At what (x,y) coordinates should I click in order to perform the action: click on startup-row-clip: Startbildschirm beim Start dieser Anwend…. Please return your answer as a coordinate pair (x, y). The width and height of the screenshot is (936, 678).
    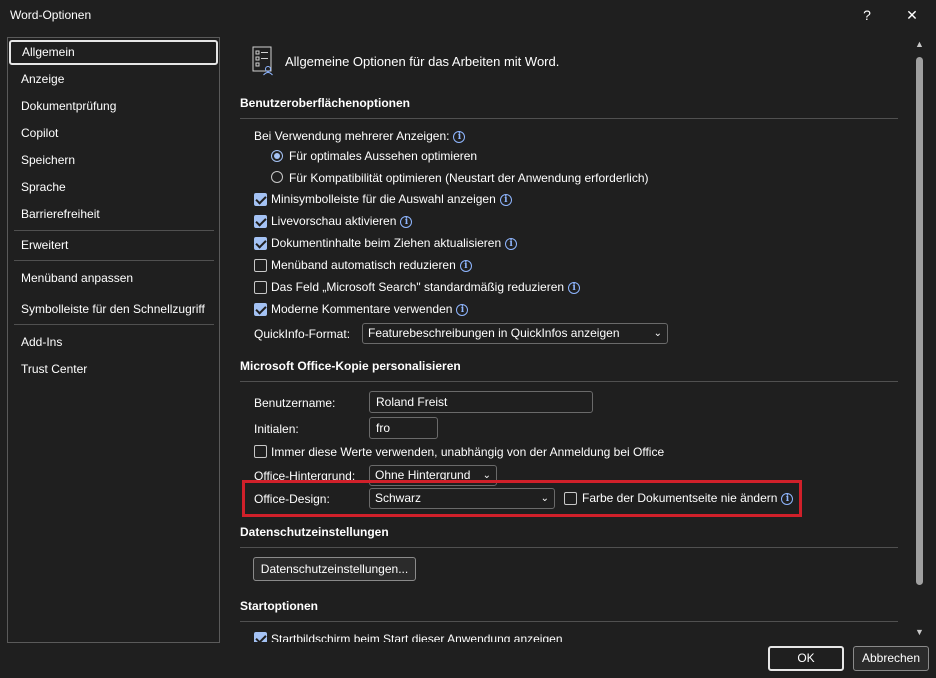
    Looking at the image, I should click on (570, 635).